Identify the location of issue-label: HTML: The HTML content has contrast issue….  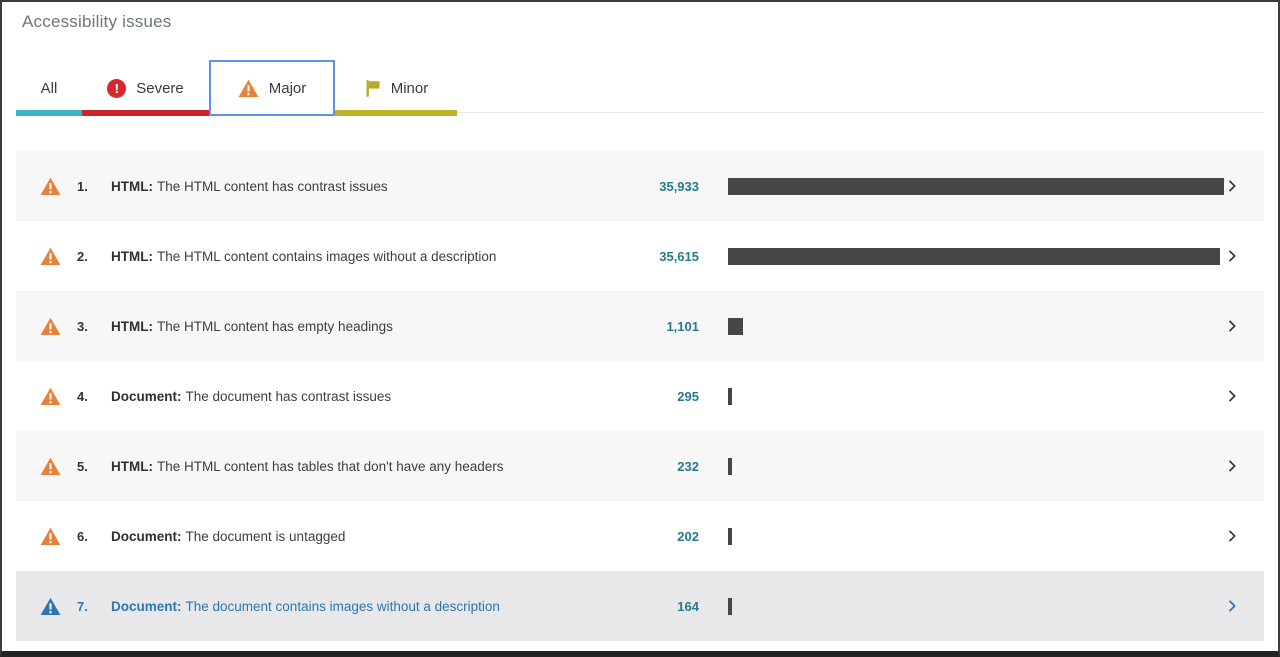
(363, 186).